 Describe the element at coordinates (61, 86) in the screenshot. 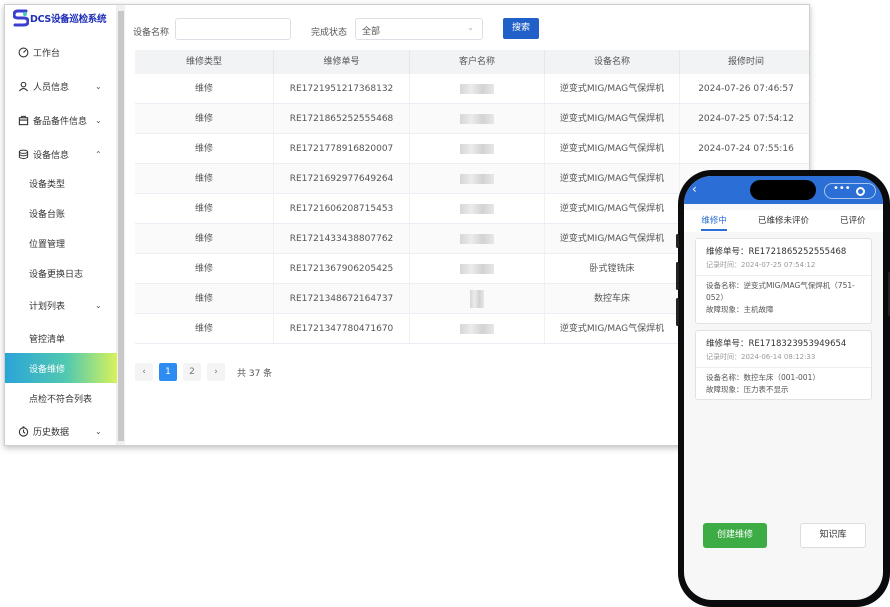

I see `sidebar-item-personnel: 人员信息 ⌄` at that location.